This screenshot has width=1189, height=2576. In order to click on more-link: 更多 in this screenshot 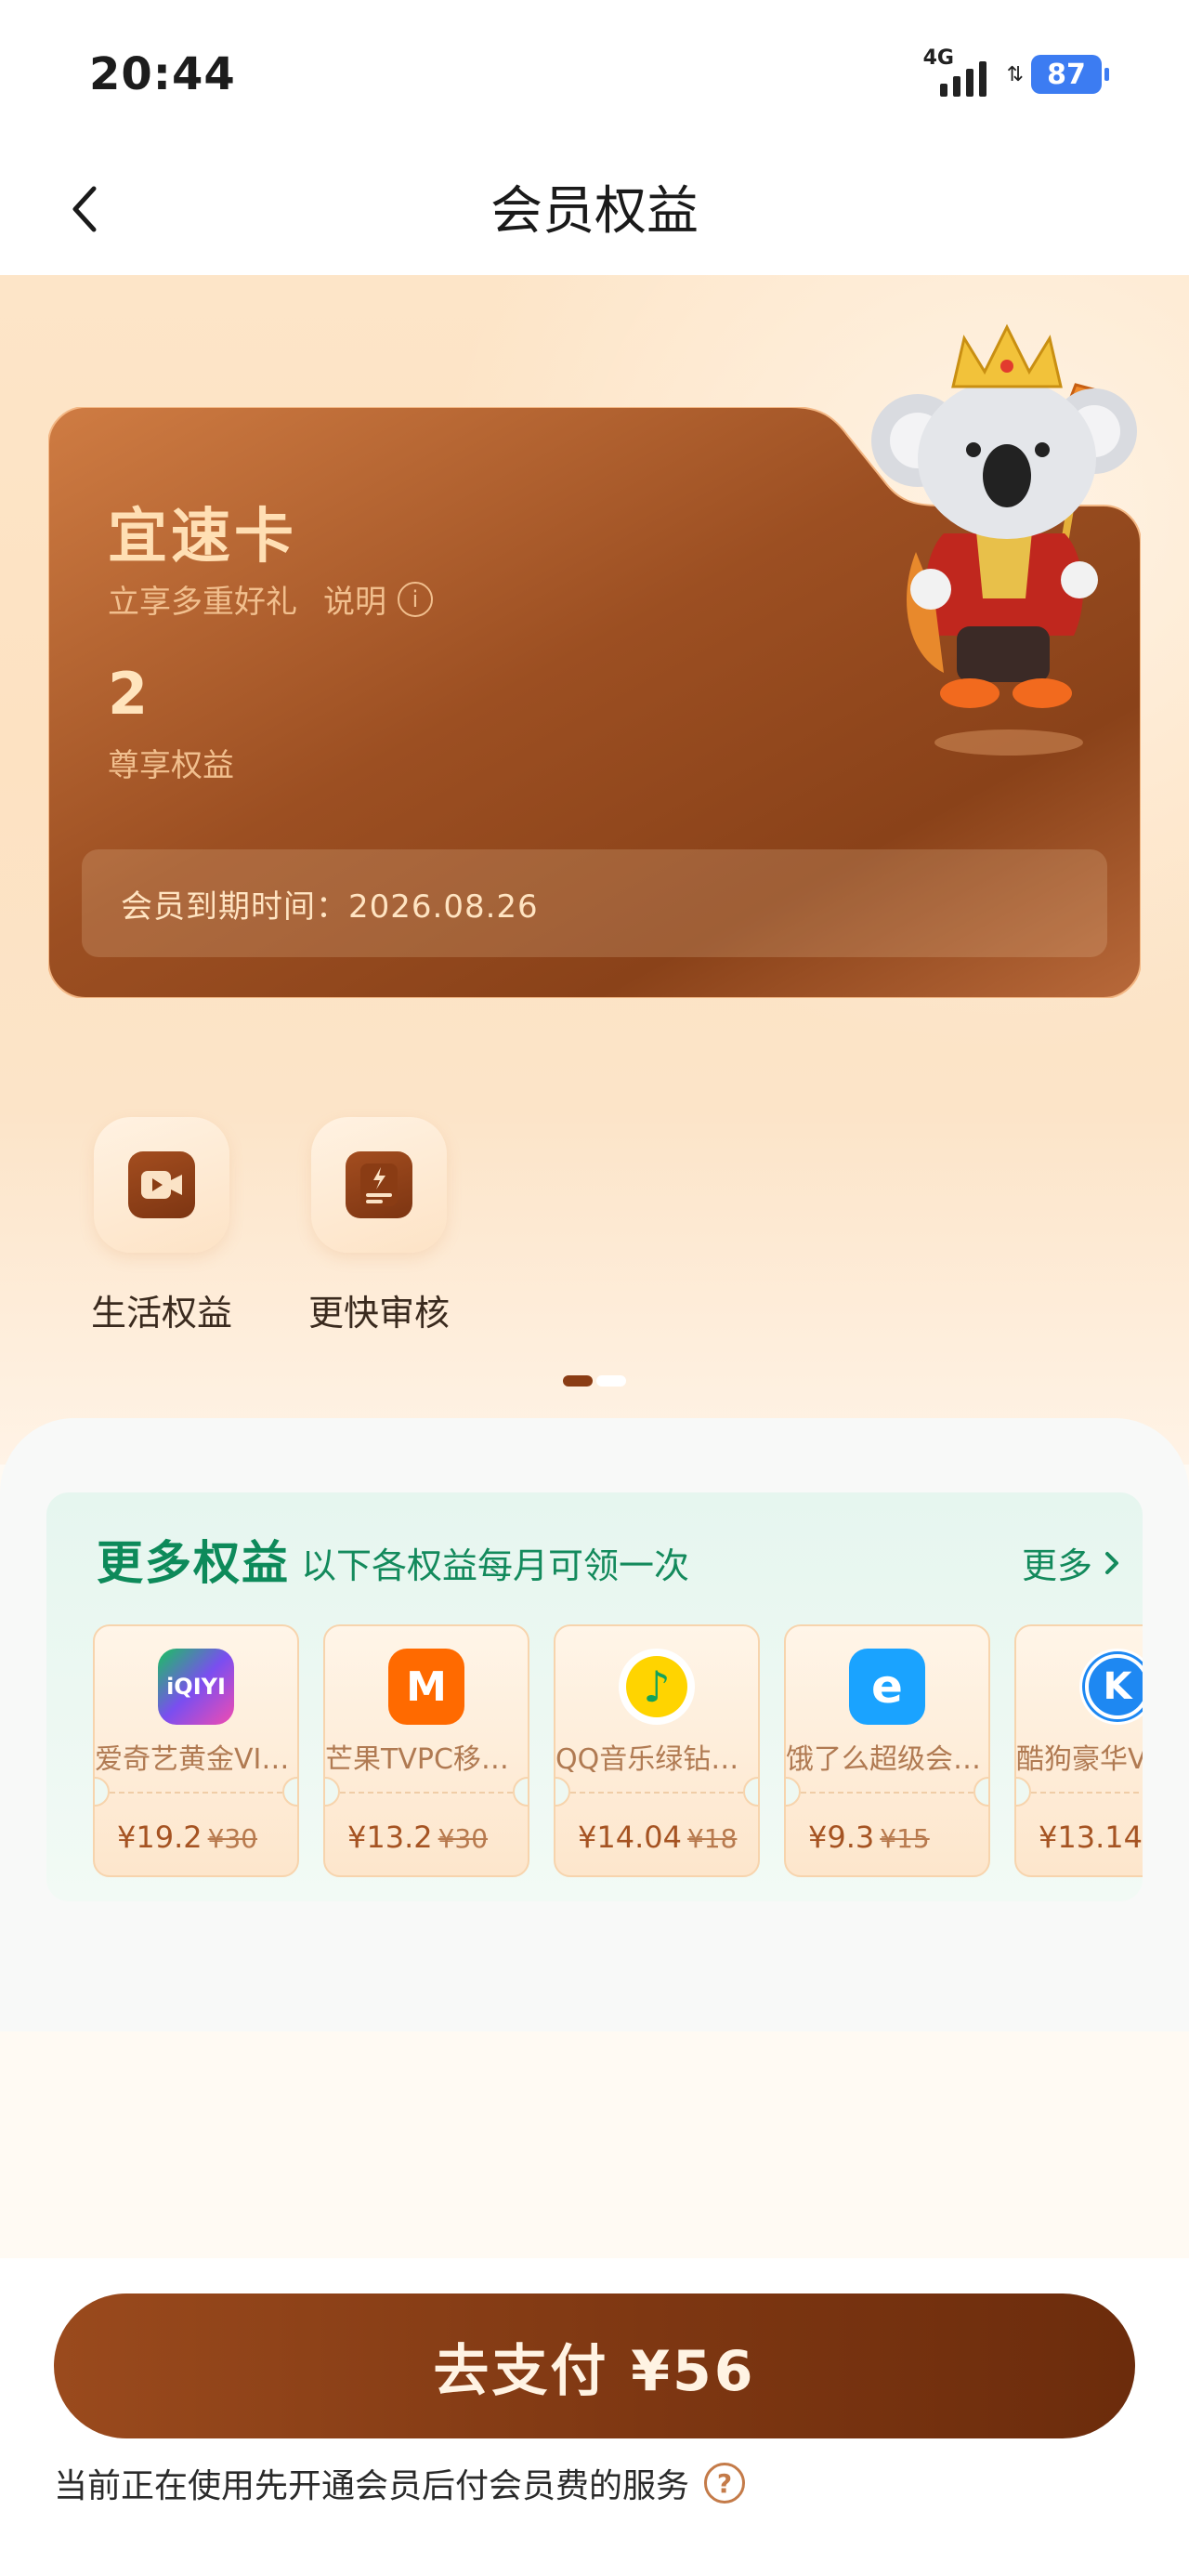, I will do `click(1071, 1562)`.